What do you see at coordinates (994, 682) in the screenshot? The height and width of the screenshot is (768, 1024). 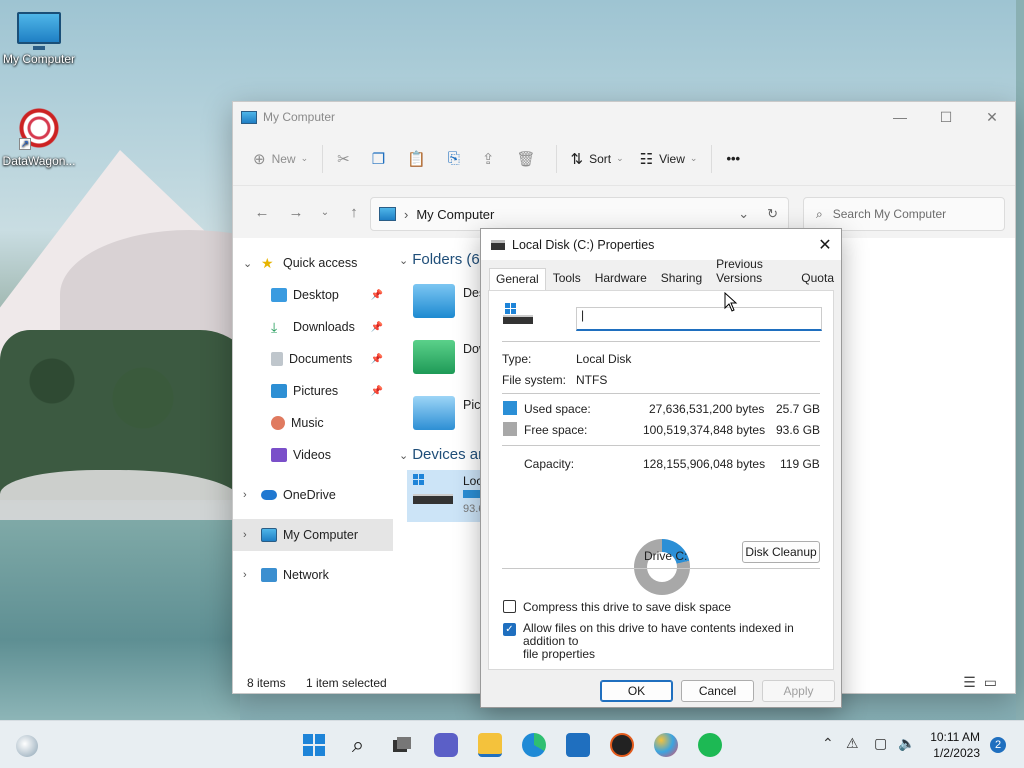 I see `tiles-view-button: ▭` at bounding box center [994, 682].